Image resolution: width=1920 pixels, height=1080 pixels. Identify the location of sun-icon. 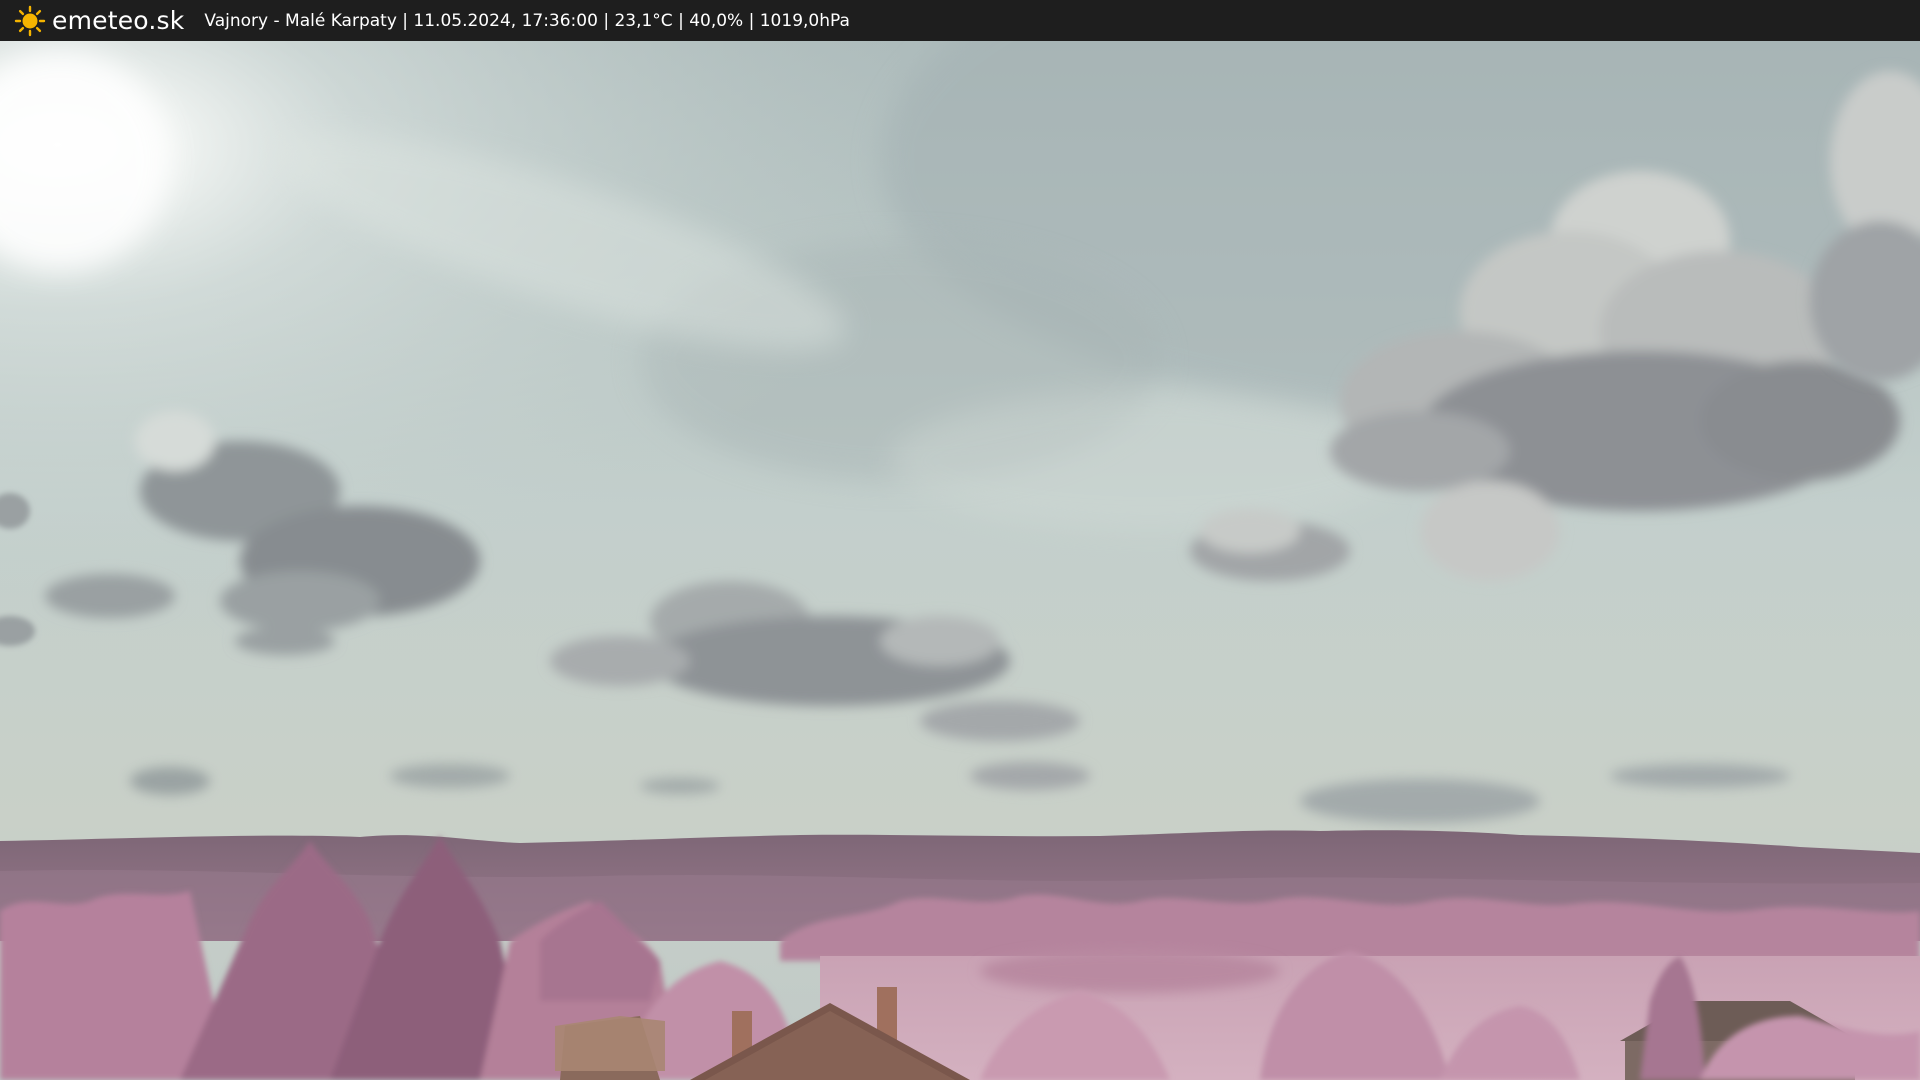
(30, 20).